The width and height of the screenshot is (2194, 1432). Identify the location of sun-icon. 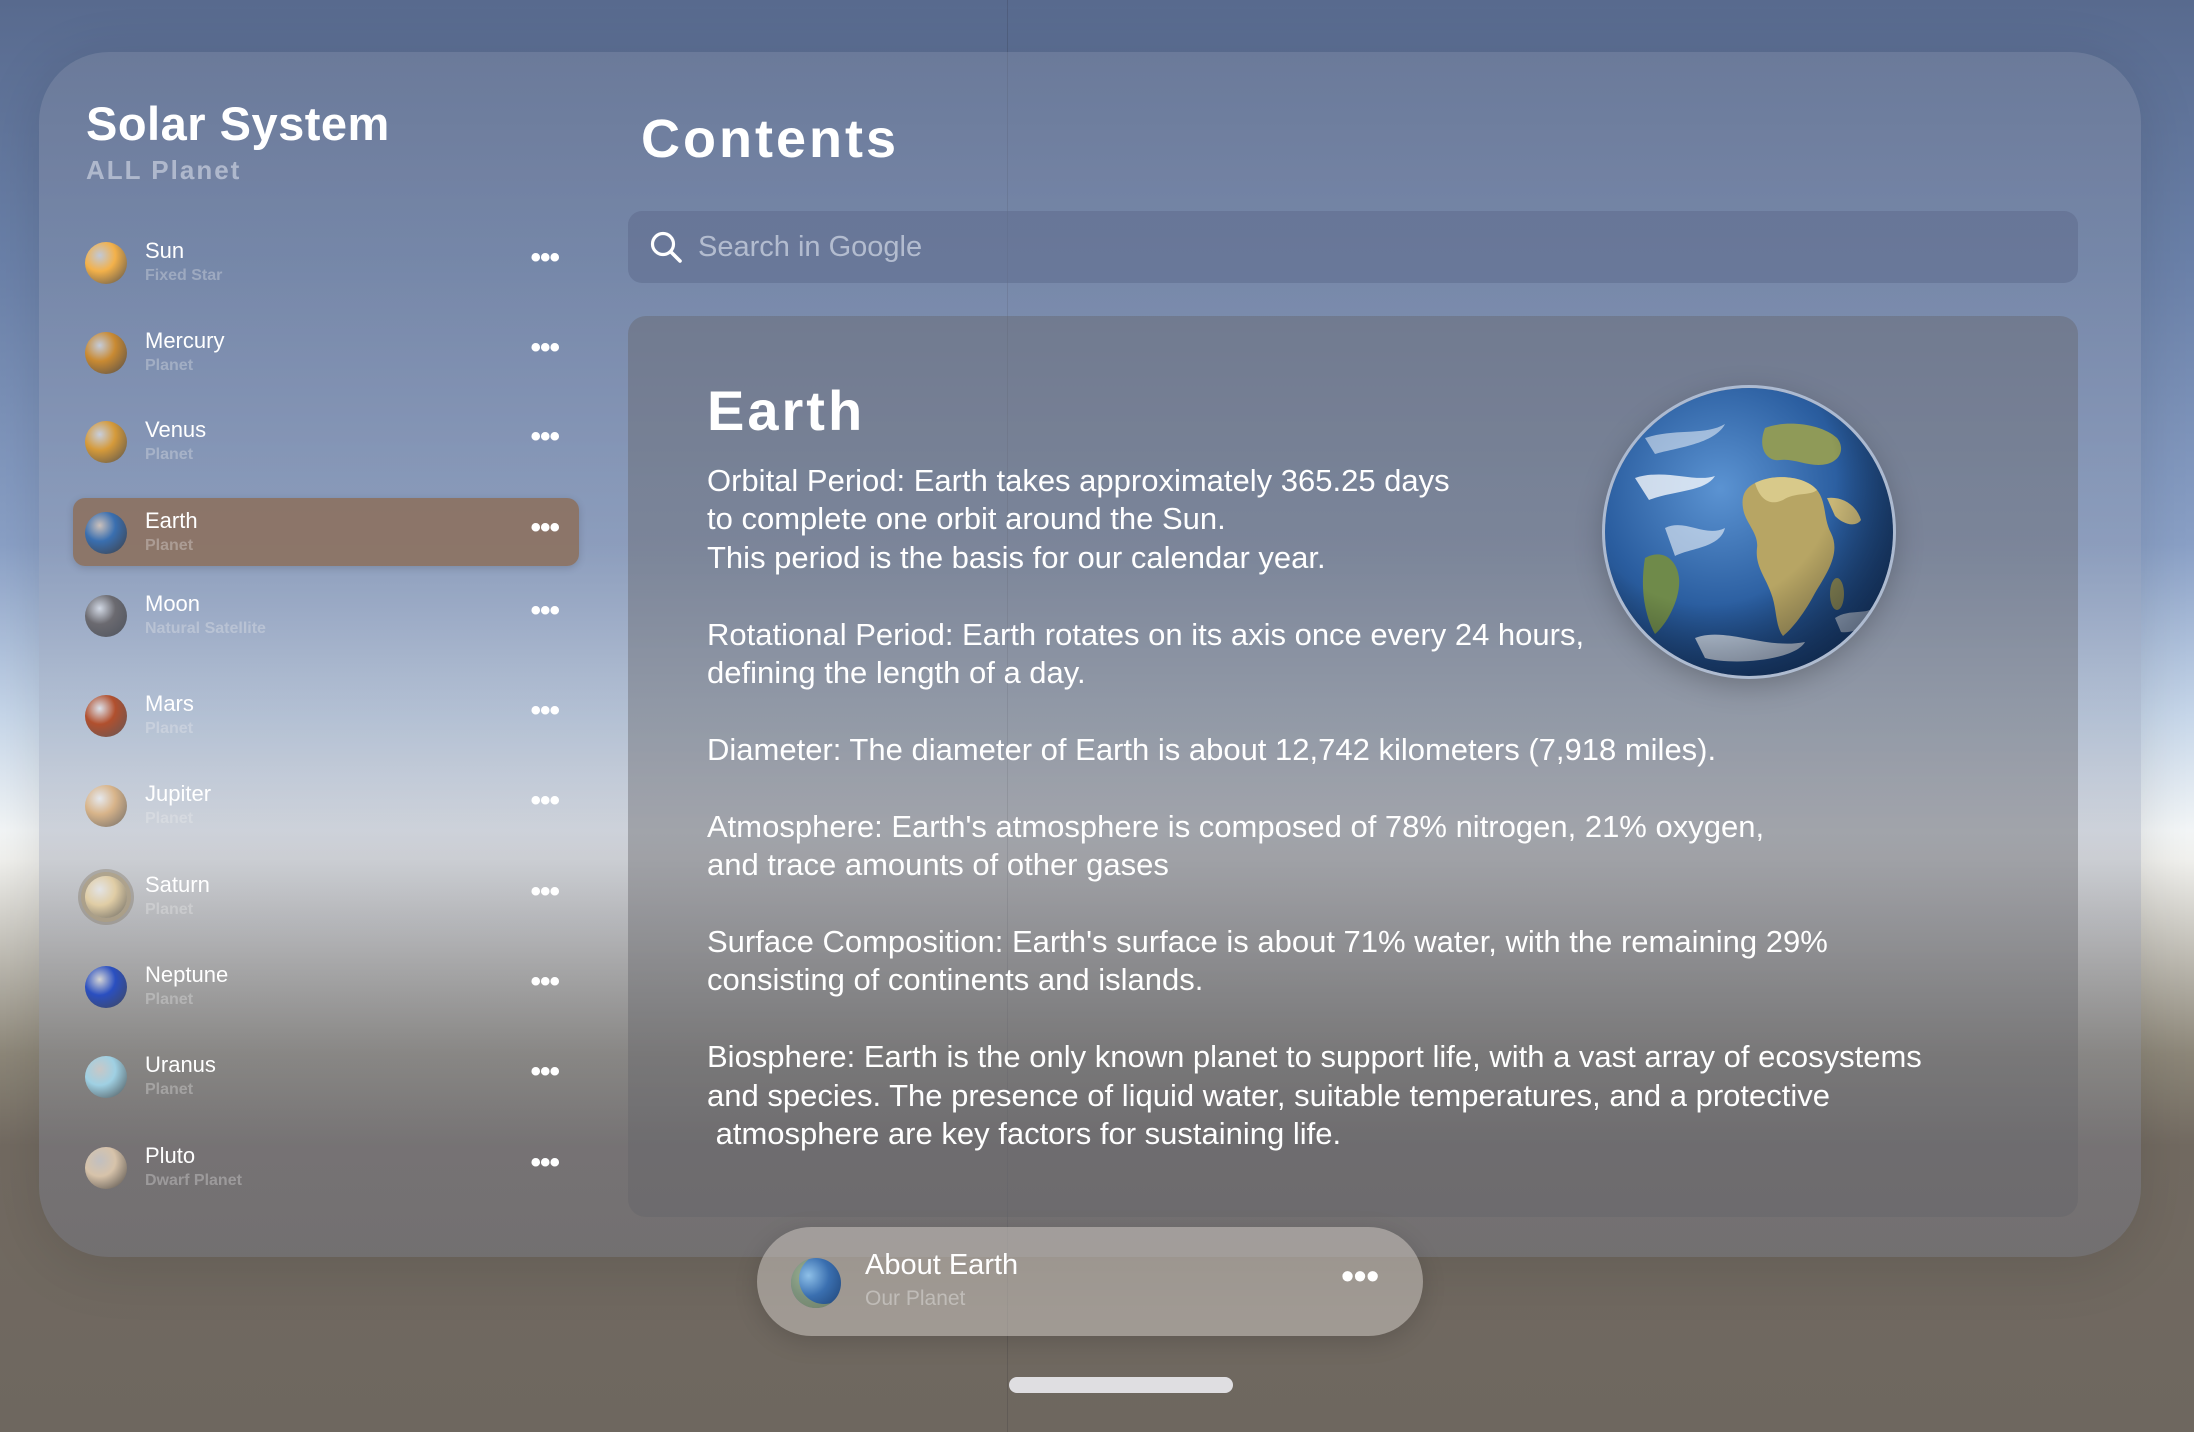
(106, 263).